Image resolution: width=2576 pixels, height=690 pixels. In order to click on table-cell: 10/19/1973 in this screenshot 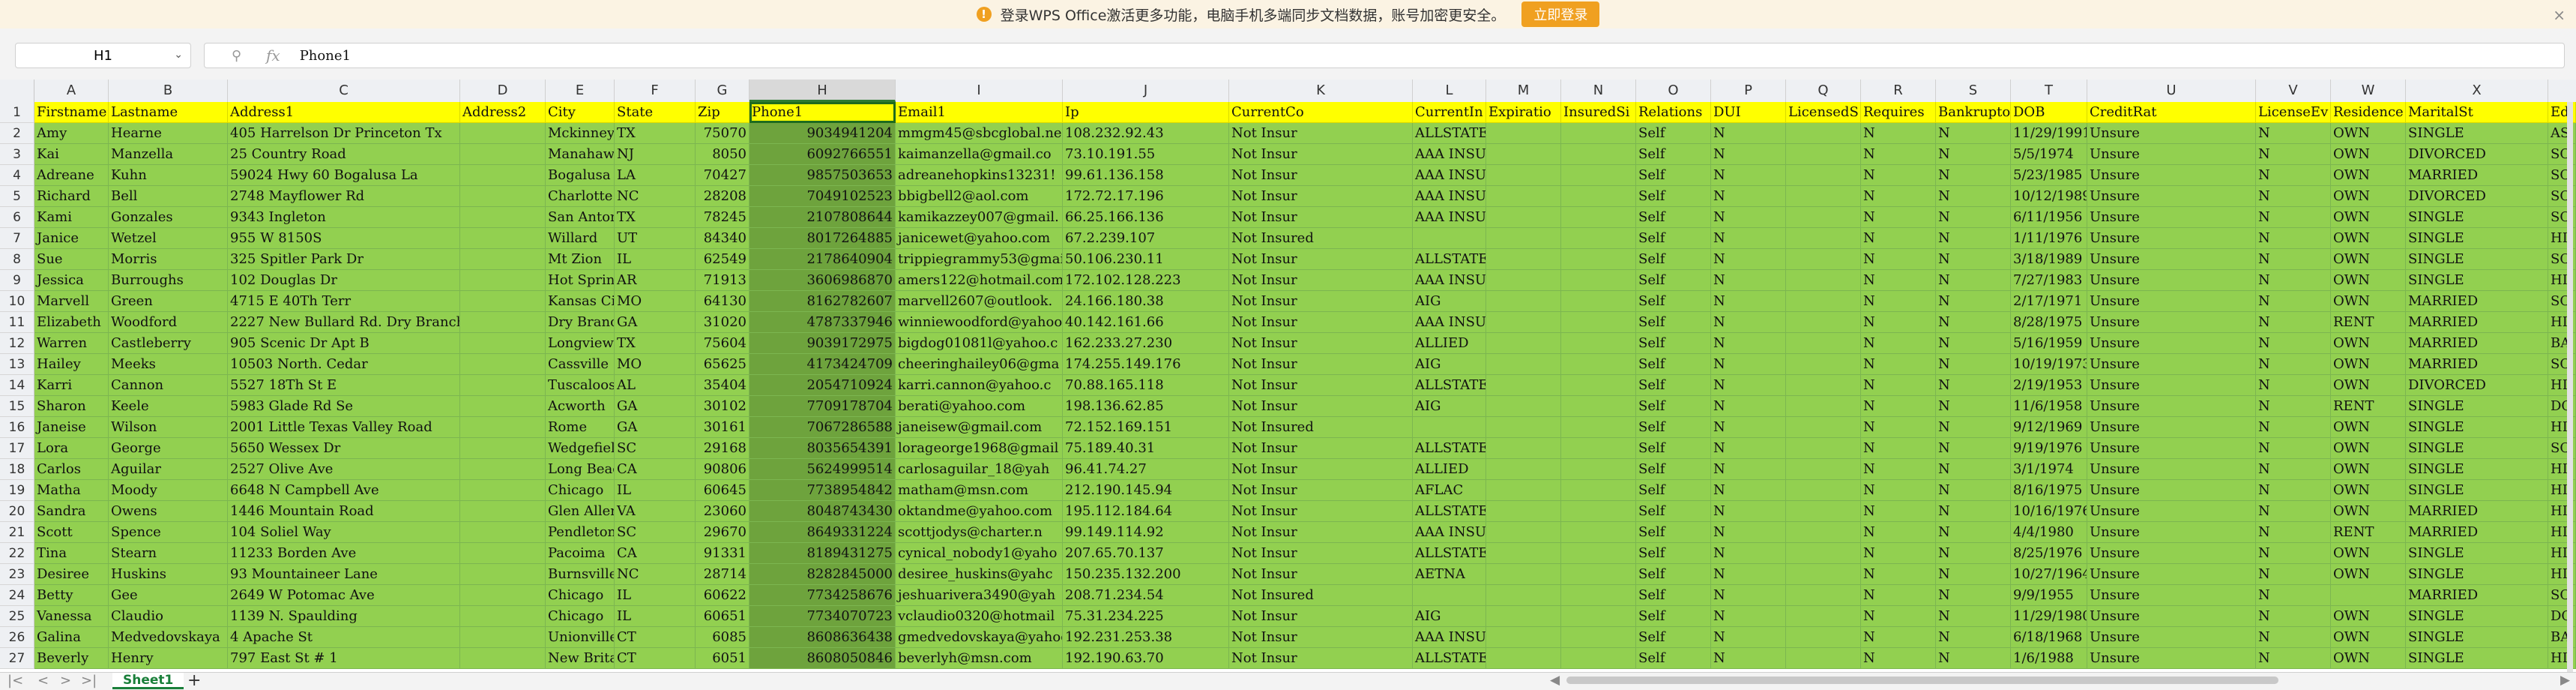, I will do `click(2049, 364)`.